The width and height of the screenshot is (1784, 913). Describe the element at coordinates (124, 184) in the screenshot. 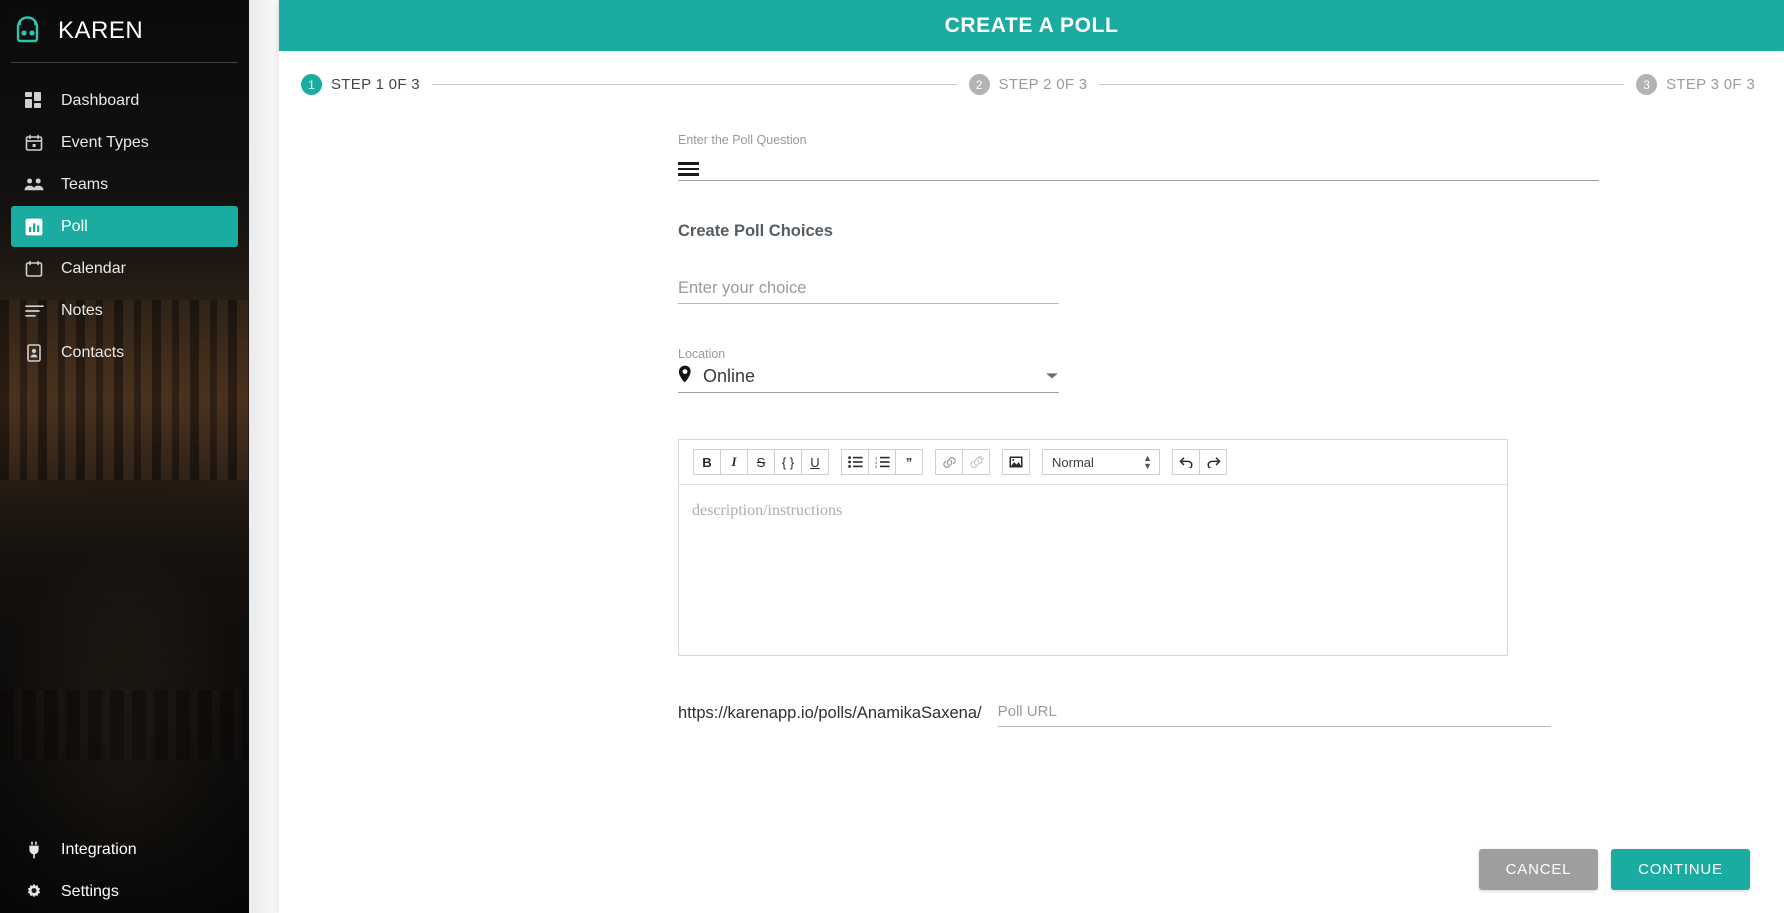

I see `sidebar-item-teams: Teams` at that location.